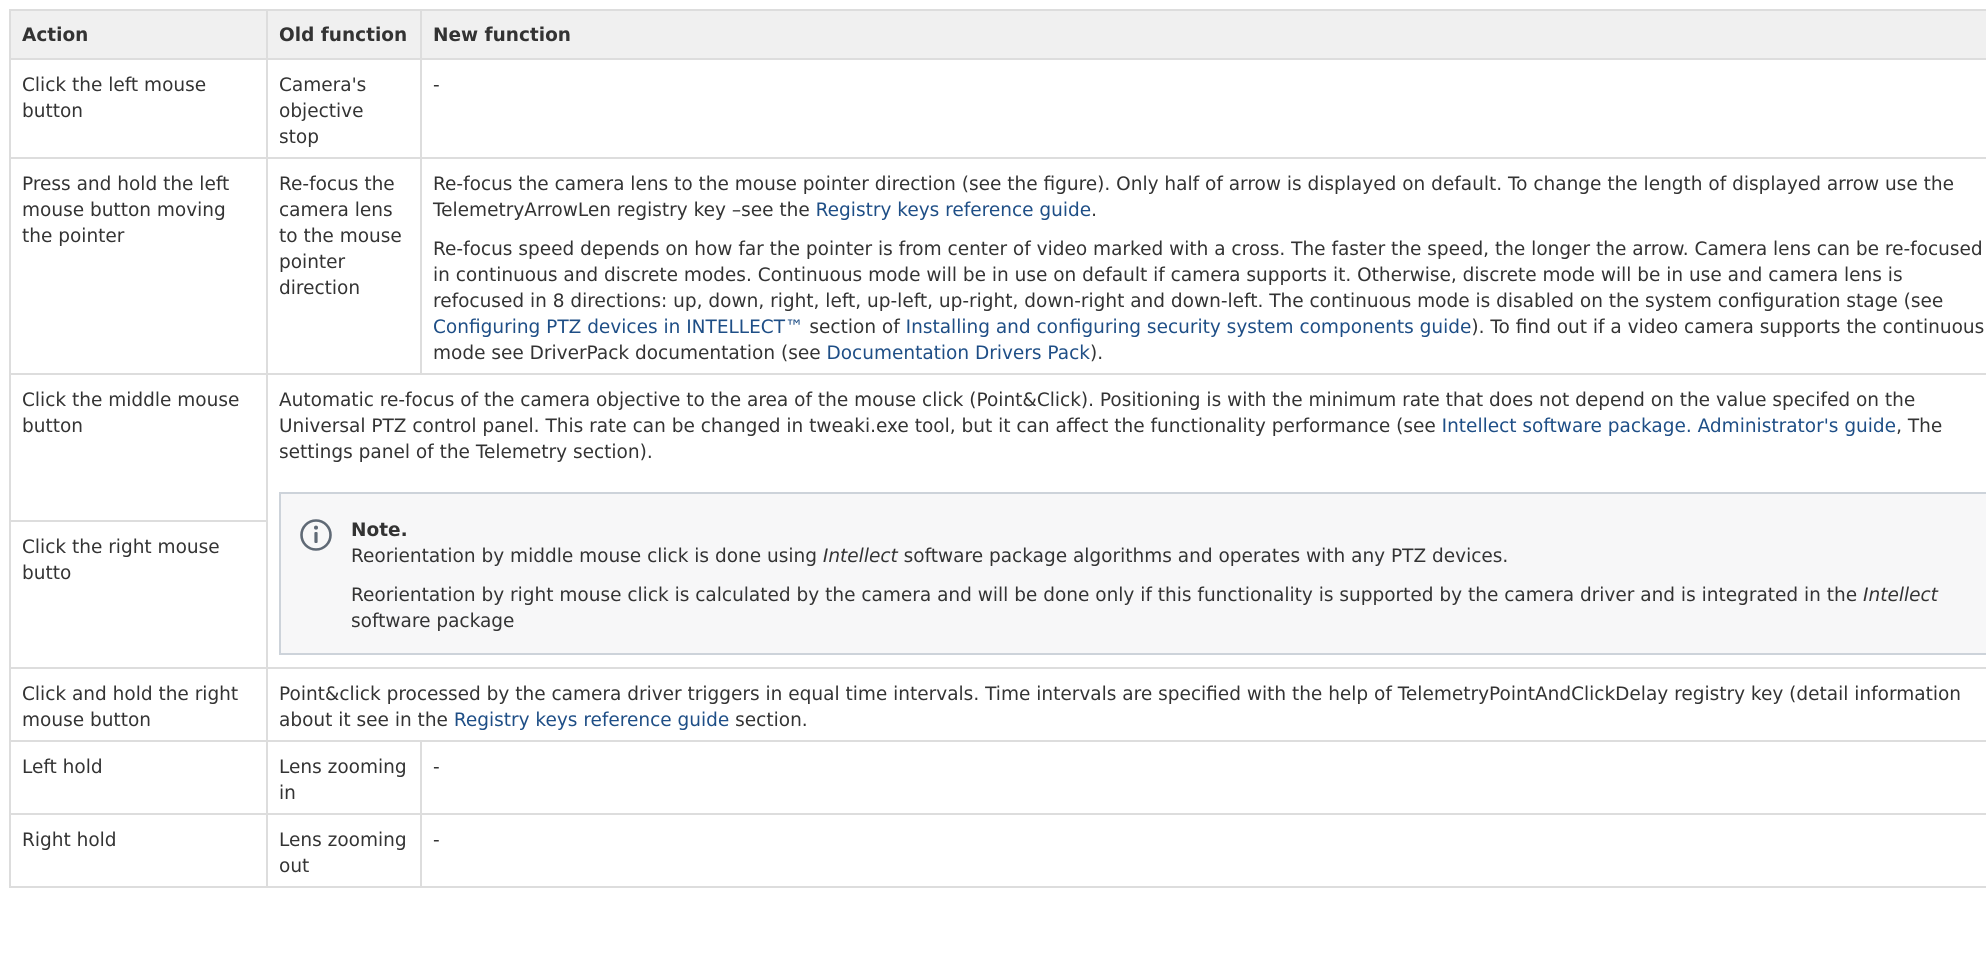 The height and width of the screenshot is (963, 1986). Describe the element at coordinates (433, 621) in the screenshot. I see `text-run: software package` at that location.